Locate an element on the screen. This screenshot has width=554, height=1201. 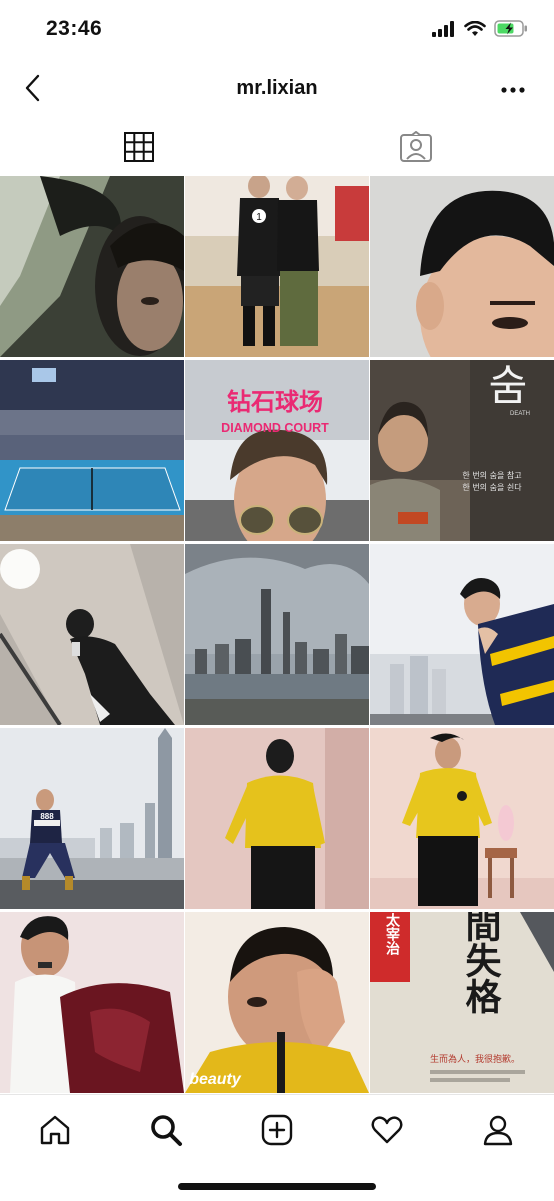
tagged-person-icon is located at coordinates (415, 146).